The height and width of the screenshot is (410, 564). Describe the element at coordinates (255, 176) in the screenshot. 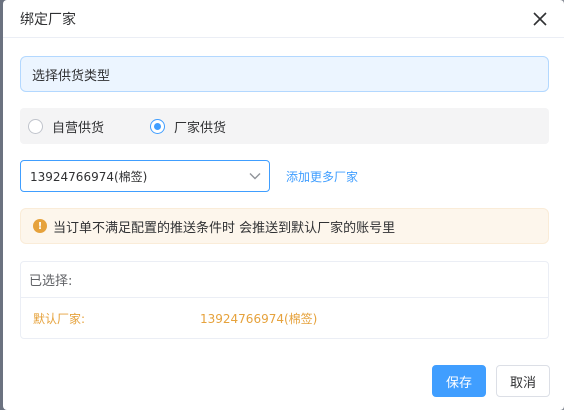

I see `chevron-down-icon` at that location.